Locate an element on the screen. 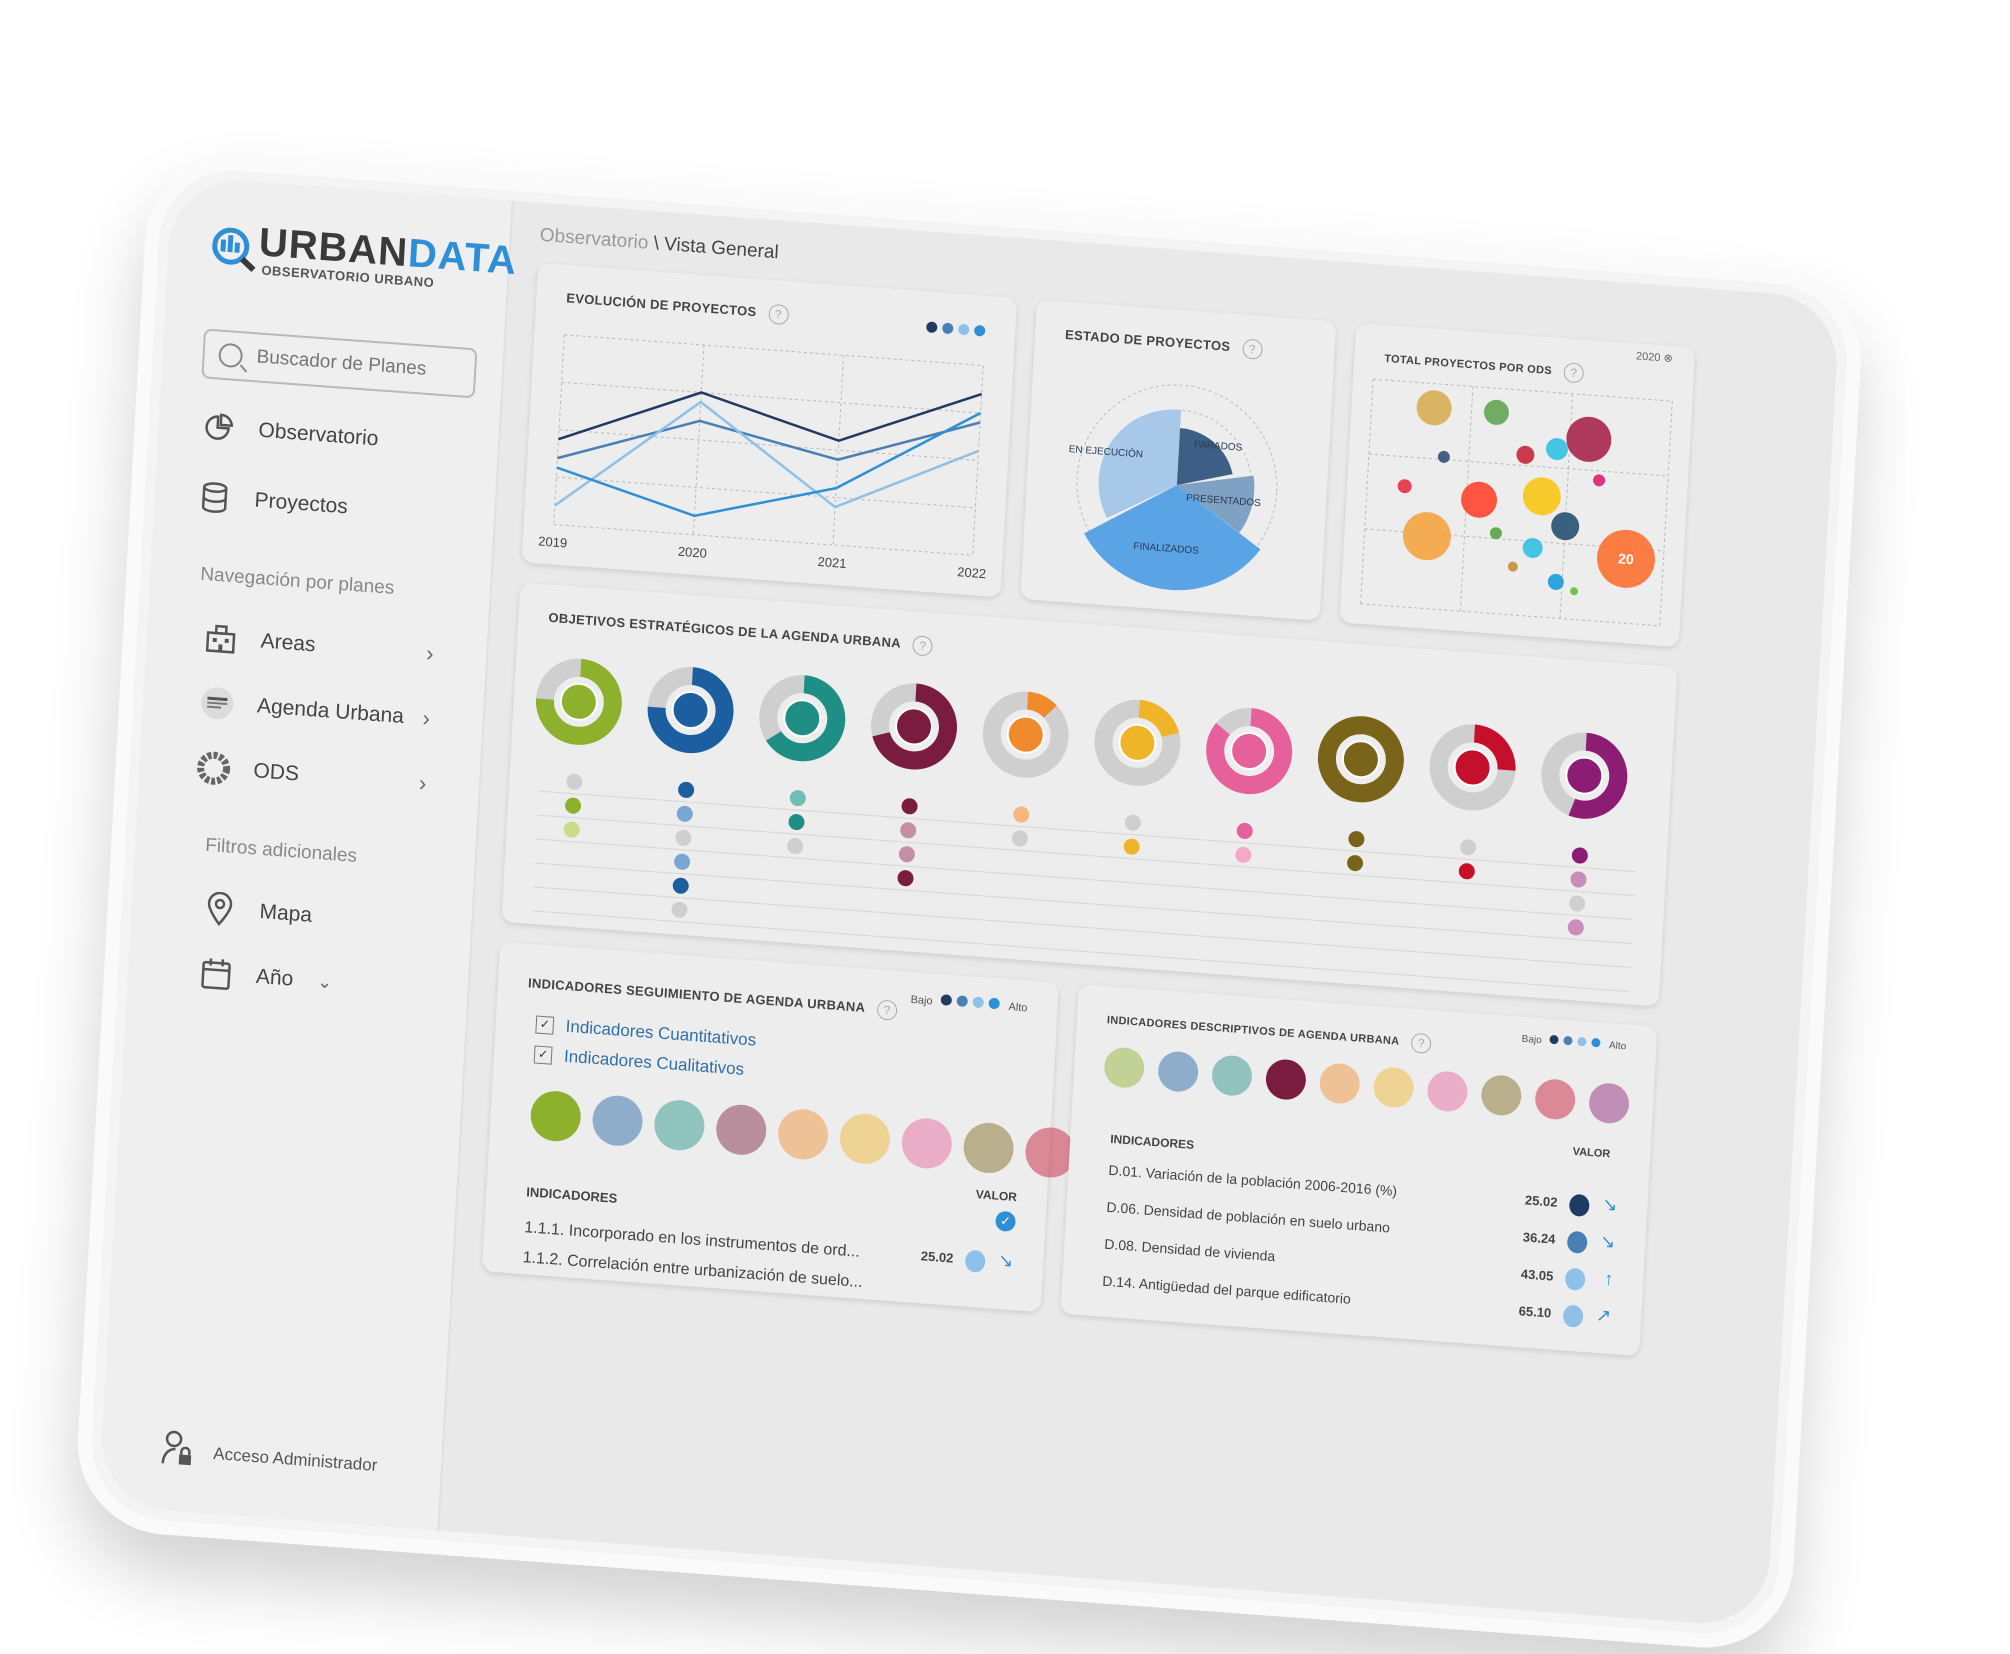  filter-item-mapa: Mapa is located at coordinates (257, 912).